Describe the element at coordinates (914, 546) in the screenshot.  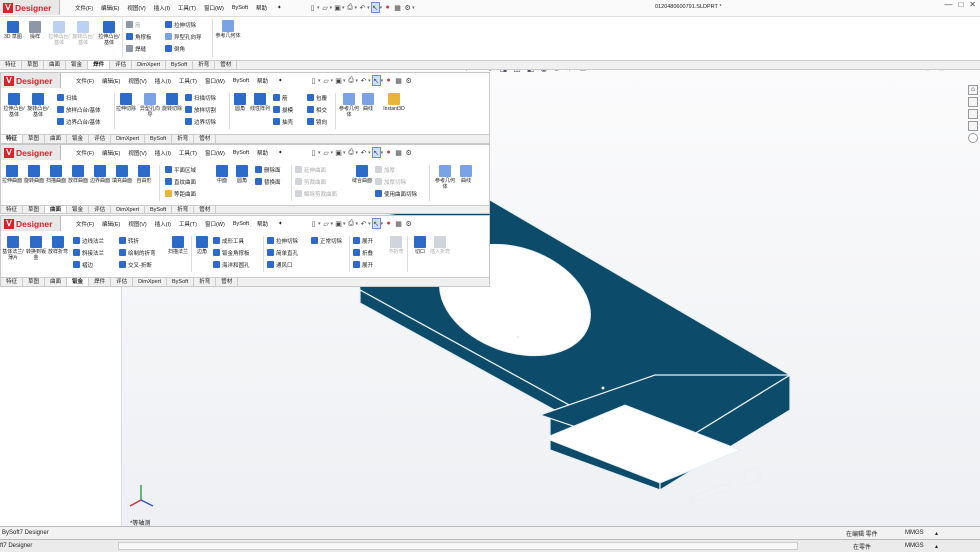
I see `status-units-2: MMGS` at that location.